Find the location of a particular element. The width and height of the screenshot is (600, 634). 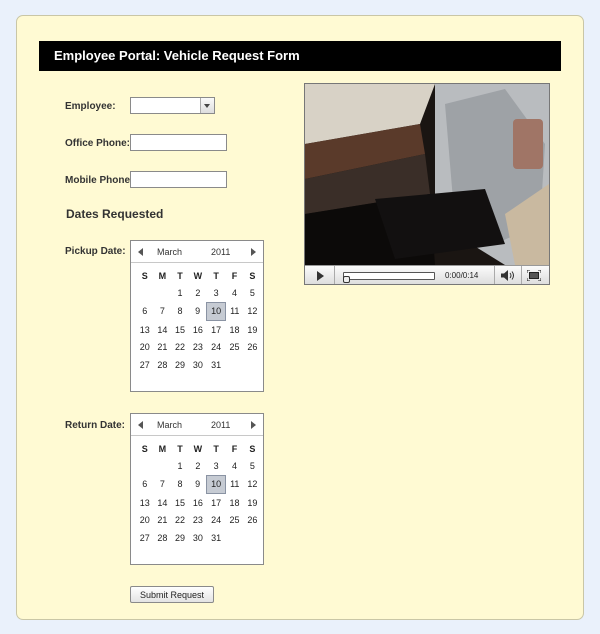

seek-bar is located at coordinates (389, 276).